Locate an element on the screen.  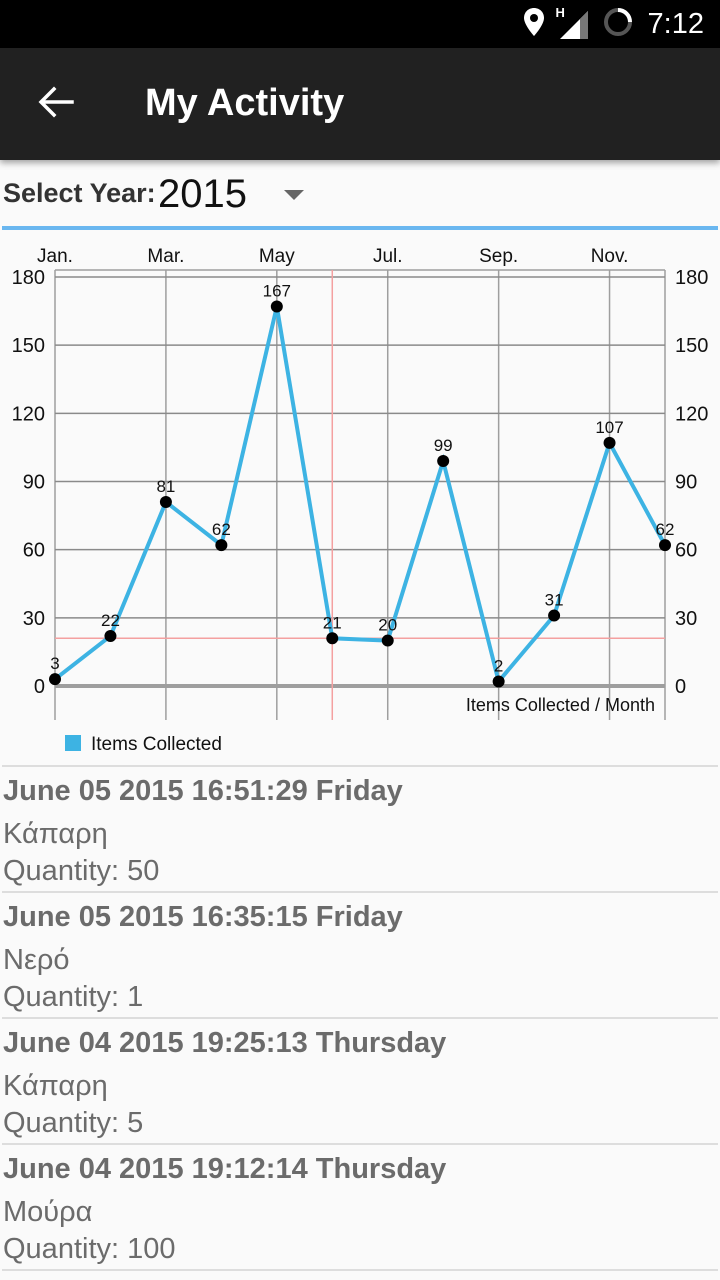
location-icon is located at coordinates (534, 24).